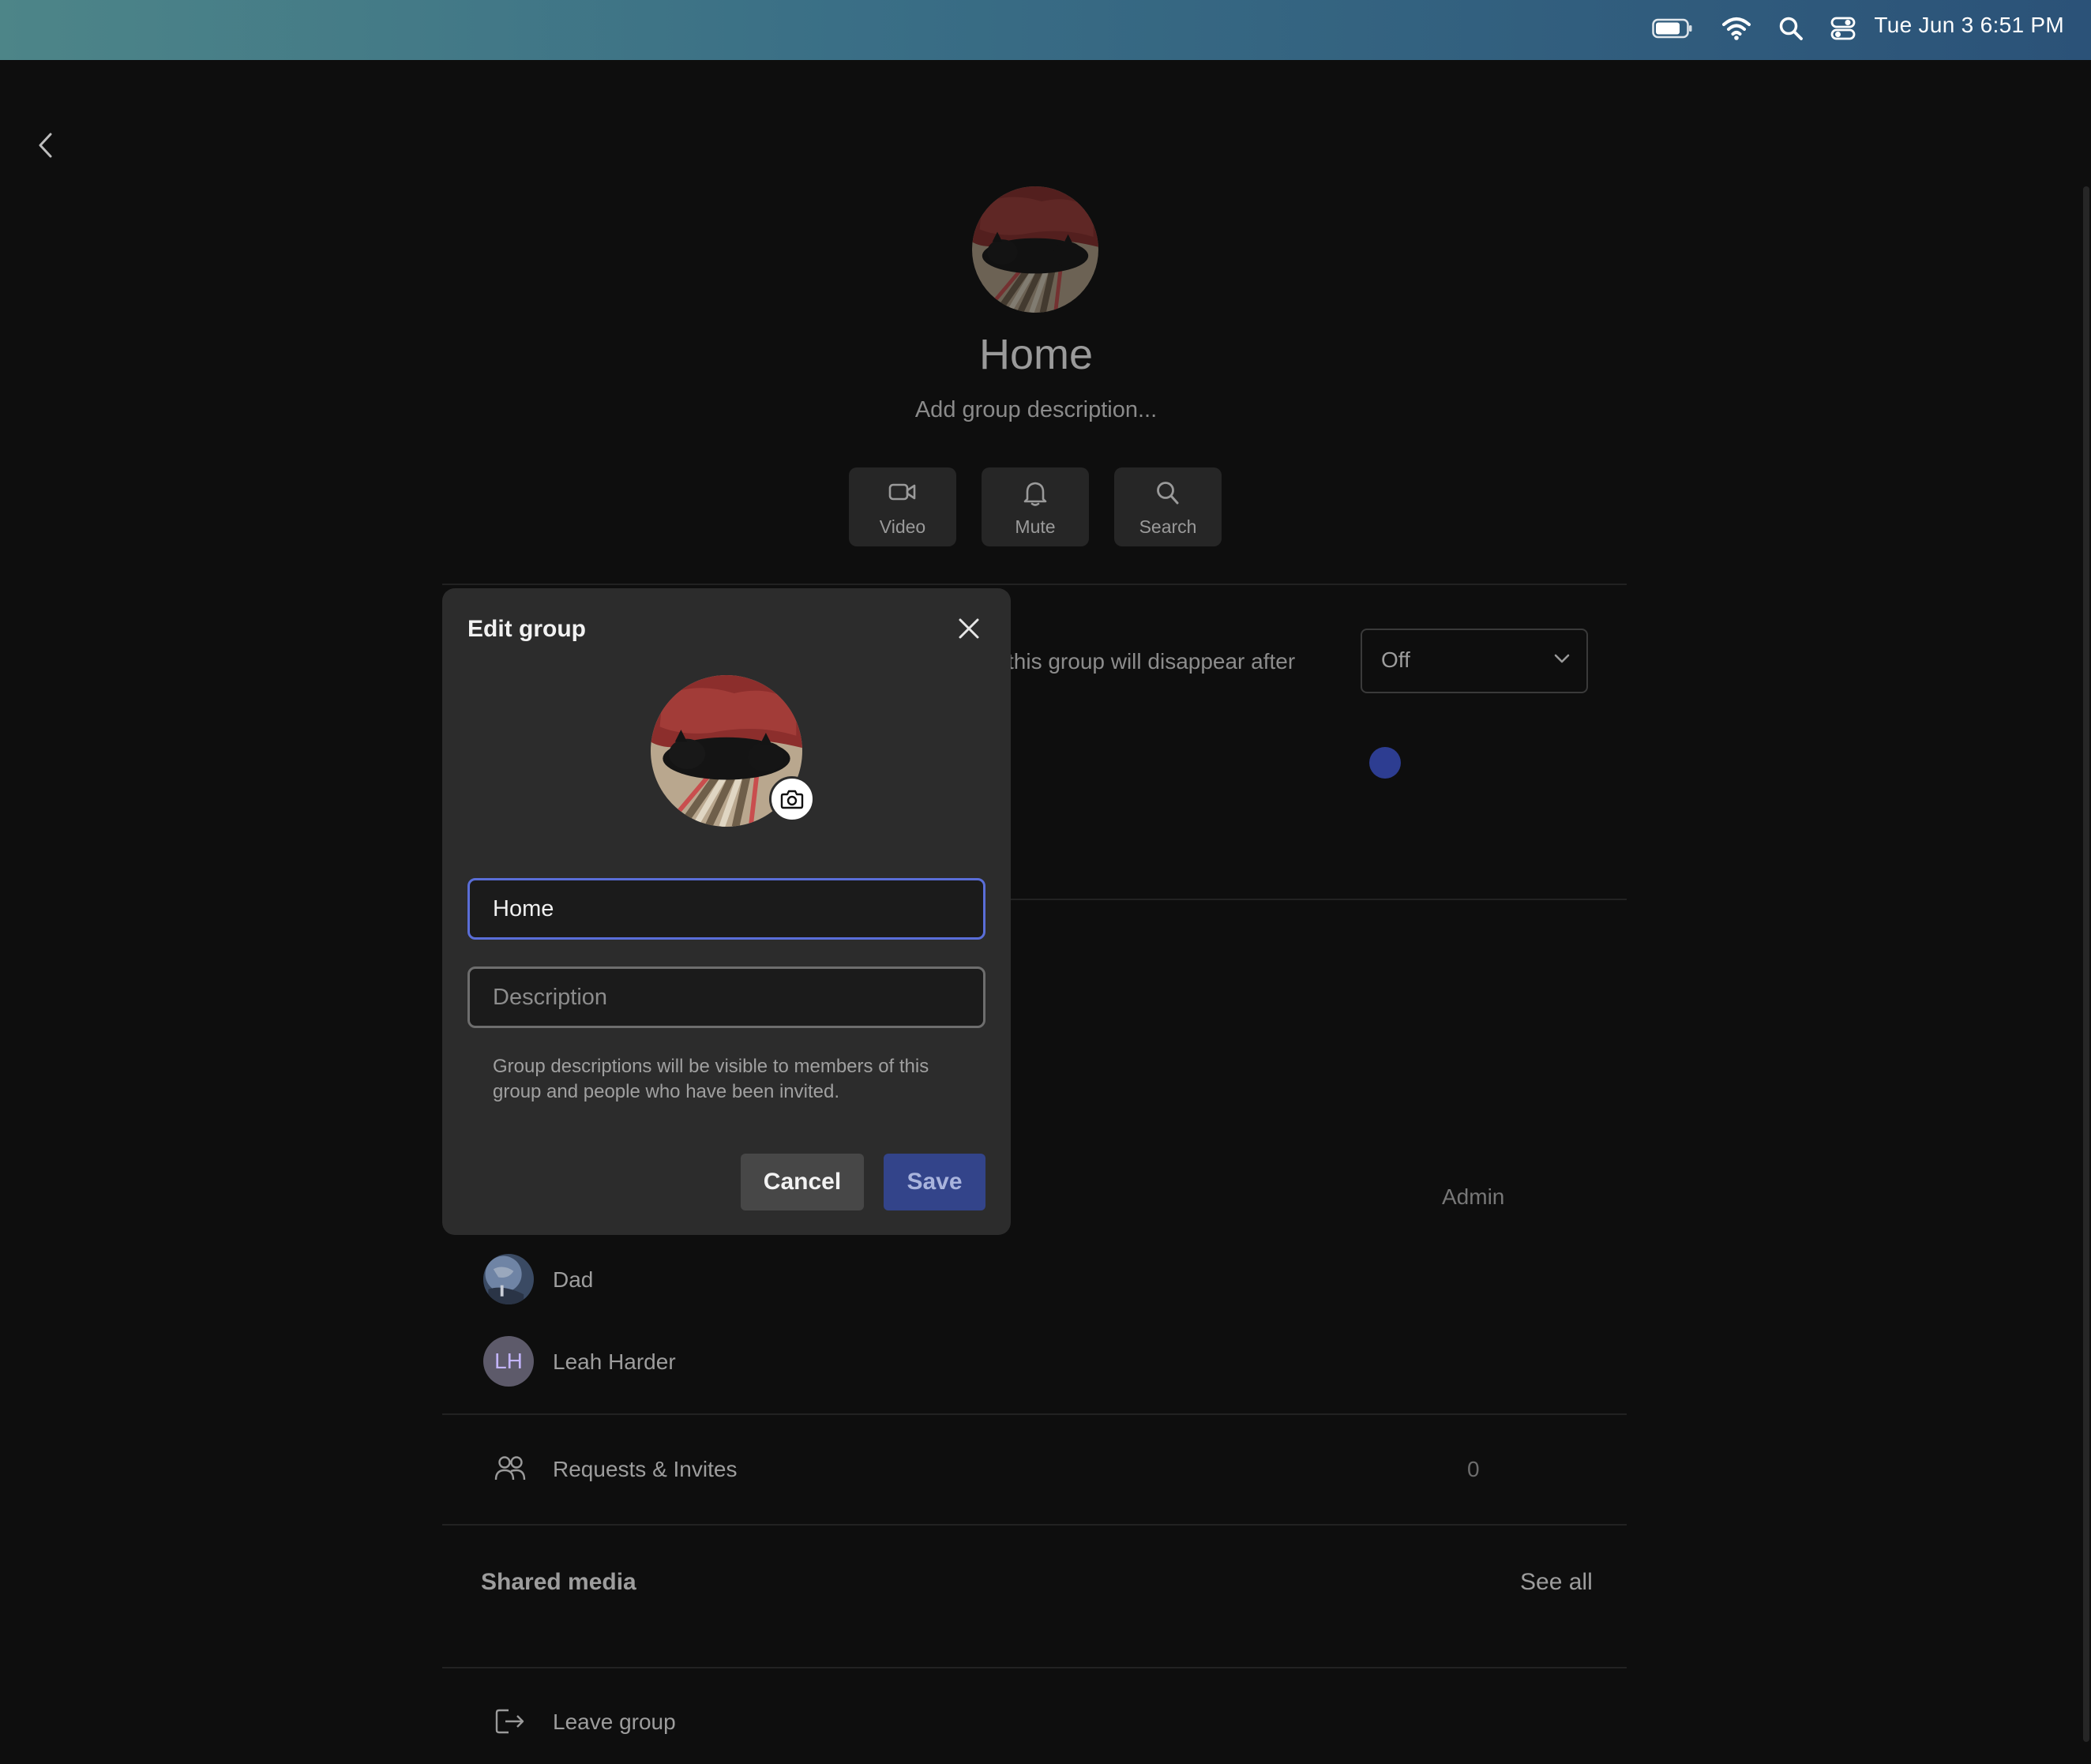 The width and height of the screenshot is (2091, 1764). Describe the element at coordinates (1385, 763) in the screenshot. I see `radio-indicator` at that location.